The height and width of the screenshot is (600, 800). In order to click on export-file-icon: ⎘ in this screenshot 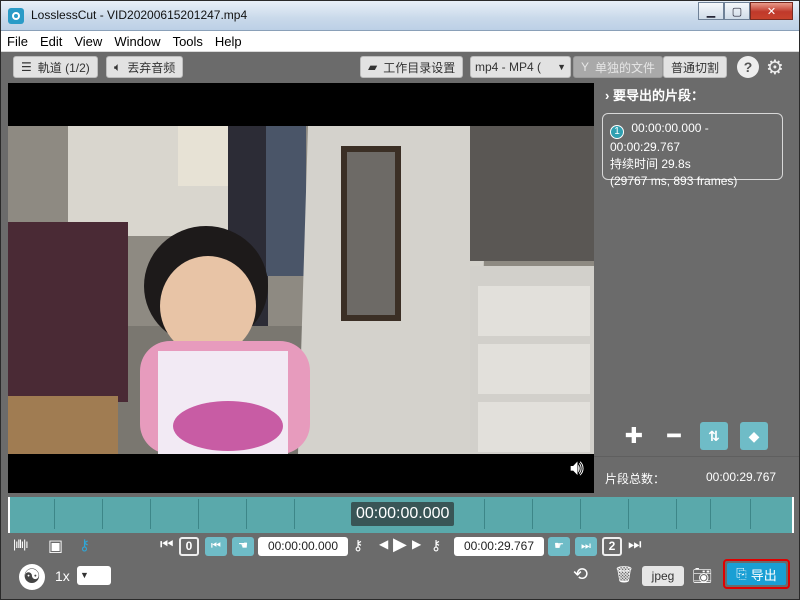, I will do `click(741, 573)`.